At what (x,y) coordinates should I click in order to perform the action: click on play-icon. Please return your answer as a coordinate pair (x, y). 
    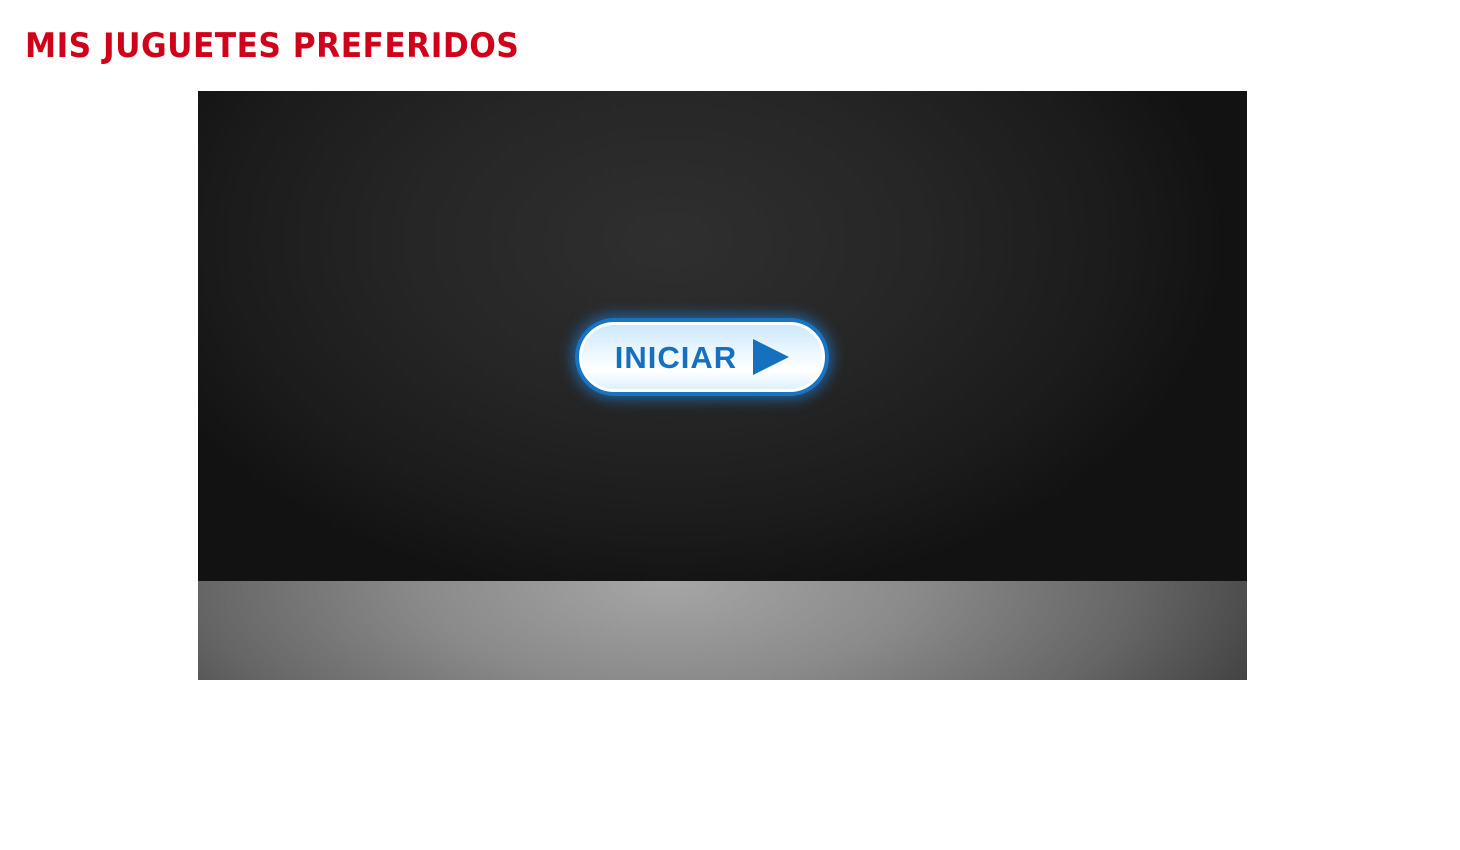
    Looking at the image, I should click on (771, 357).